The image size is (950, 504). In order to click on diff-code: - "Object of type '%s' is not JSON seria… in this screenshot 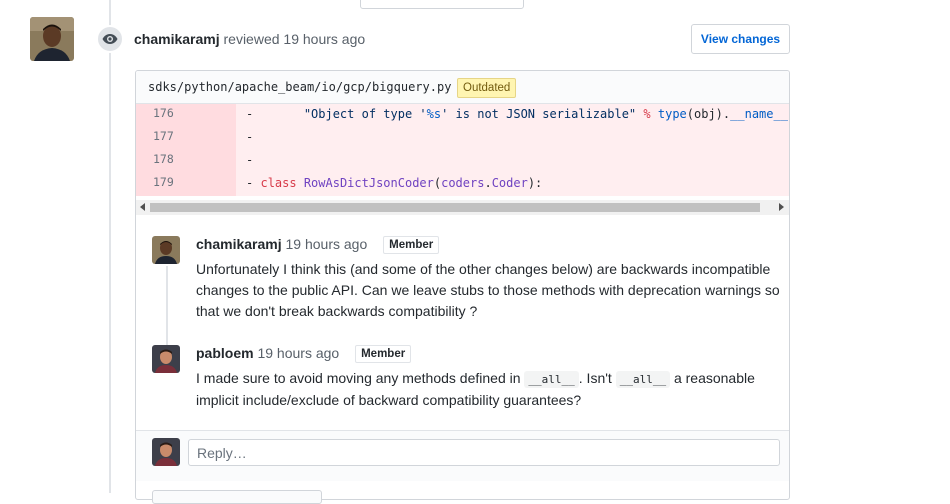, I will do `click(517, 114)`.